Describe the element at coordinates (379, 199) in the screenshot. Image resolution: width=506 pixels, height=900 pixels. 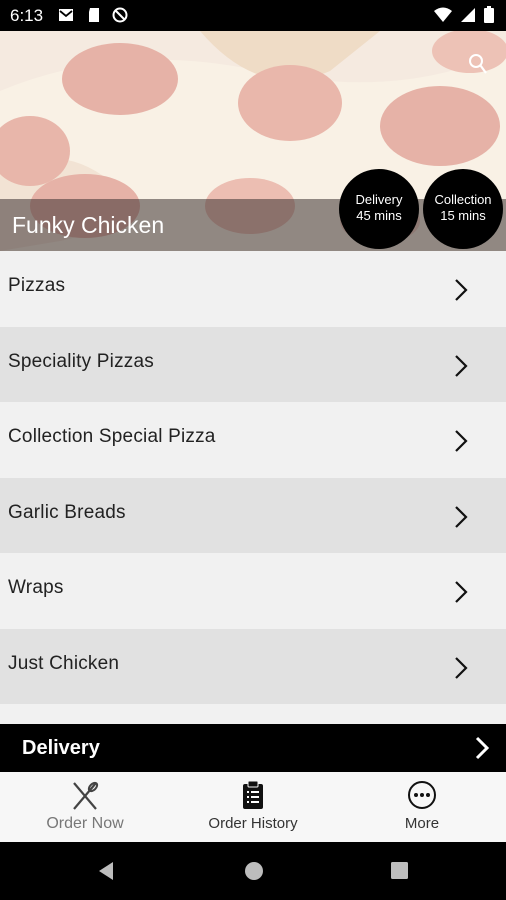
I see `delivery-badge-label: Delivery` at that location.